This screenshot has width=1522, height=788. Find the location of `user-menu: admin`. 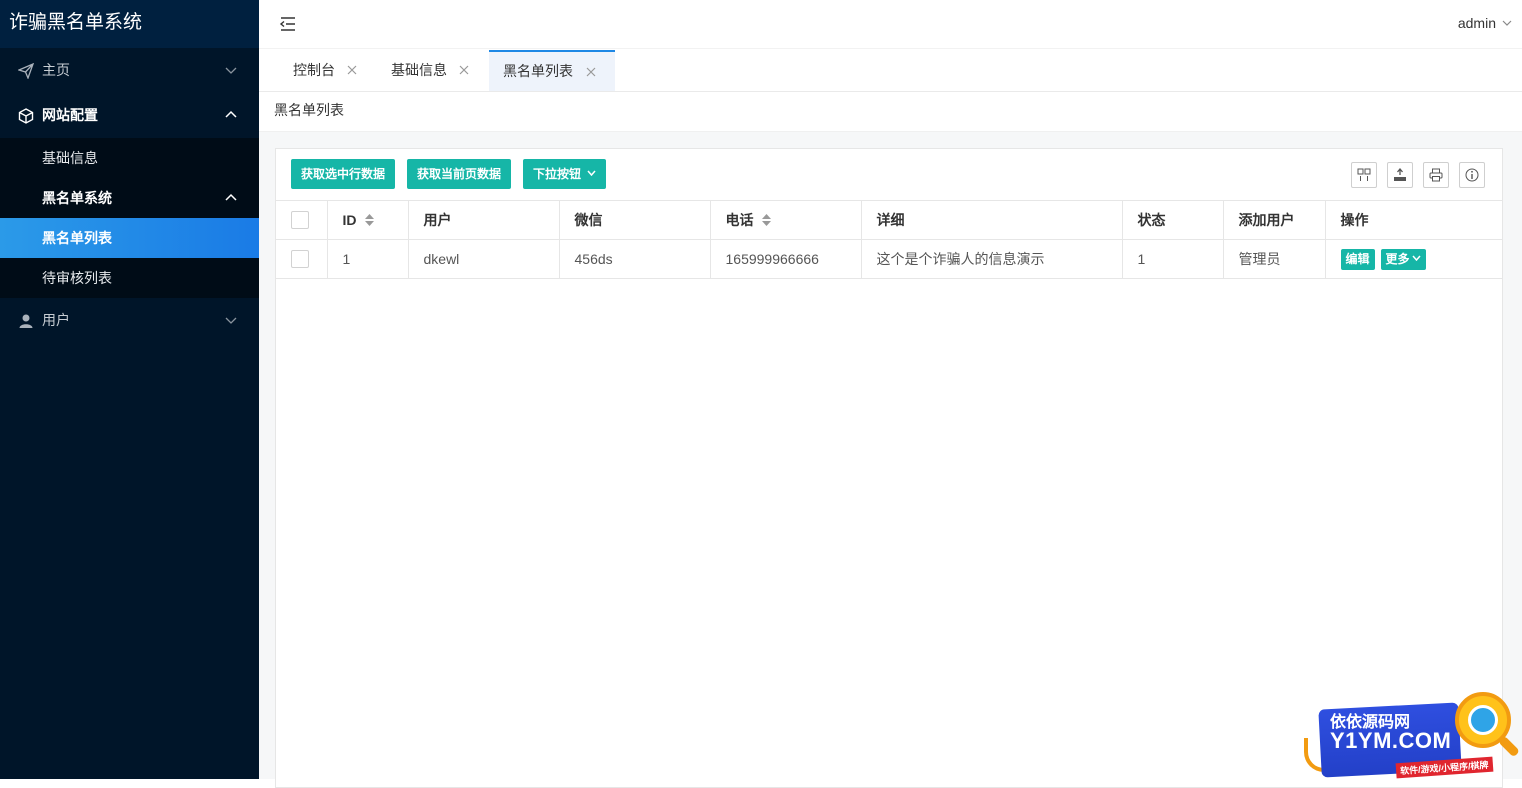

user-menu: admin is located at coordinates (1485, 23).